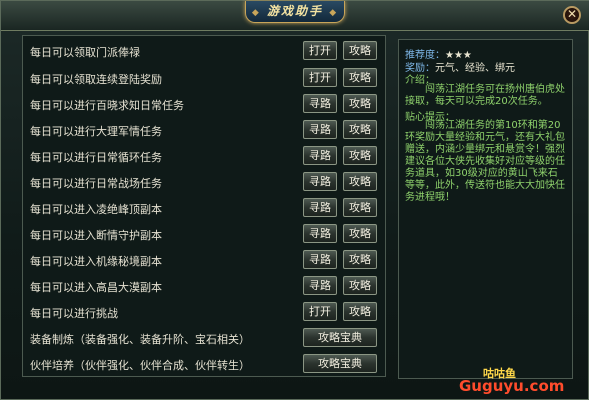 This screenshot has height=400, width=589. Describe the element at coordinates (475, 68) in the screenshot. I see `reward-value: 元气、经验、绑元` at that location.